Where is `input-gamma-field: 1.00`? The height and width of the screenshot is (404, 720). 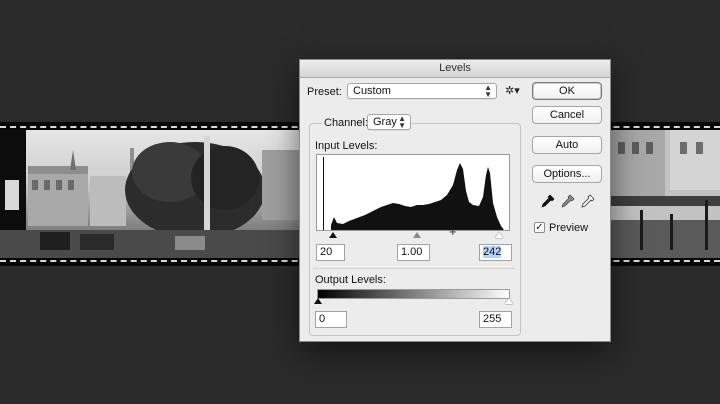
input-gamma-field: 1.00 is located at coordinates (413, 252).